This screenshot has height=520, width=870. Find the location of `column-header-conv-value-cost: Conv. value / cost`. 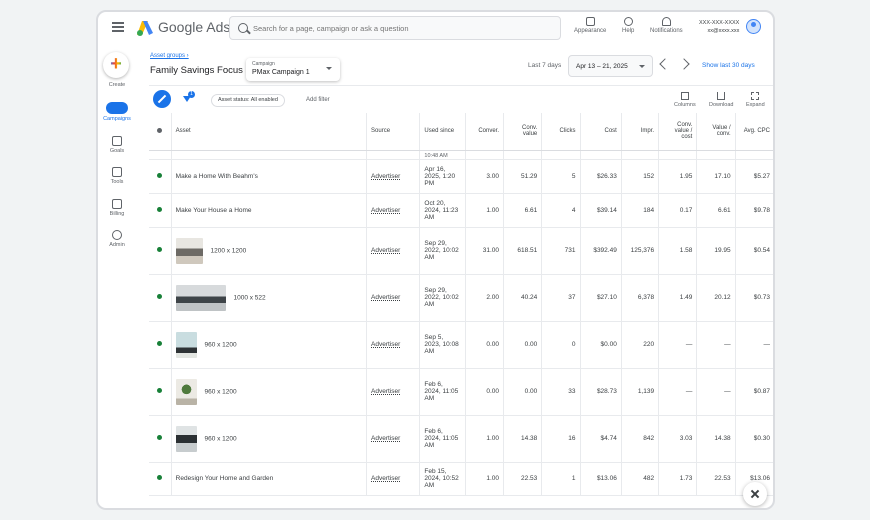

column-header-conv-value-cost: Conv. value / cost is located at coordinates (678, 132).